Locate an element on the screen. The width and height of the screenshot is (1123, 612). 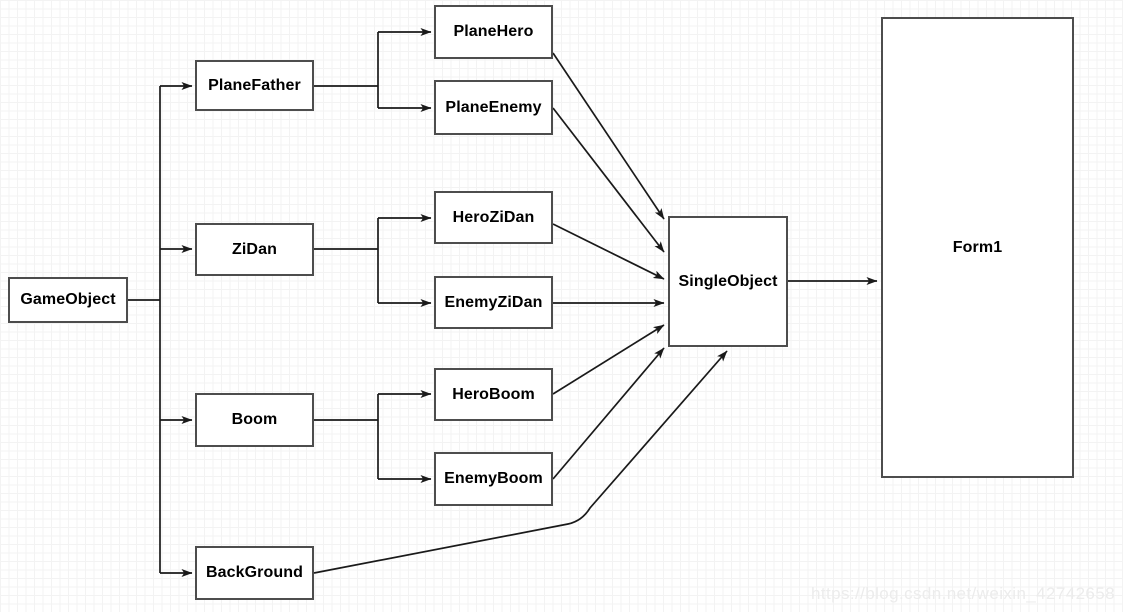
node-label: SingleObject is located at coordinates (728, 281).